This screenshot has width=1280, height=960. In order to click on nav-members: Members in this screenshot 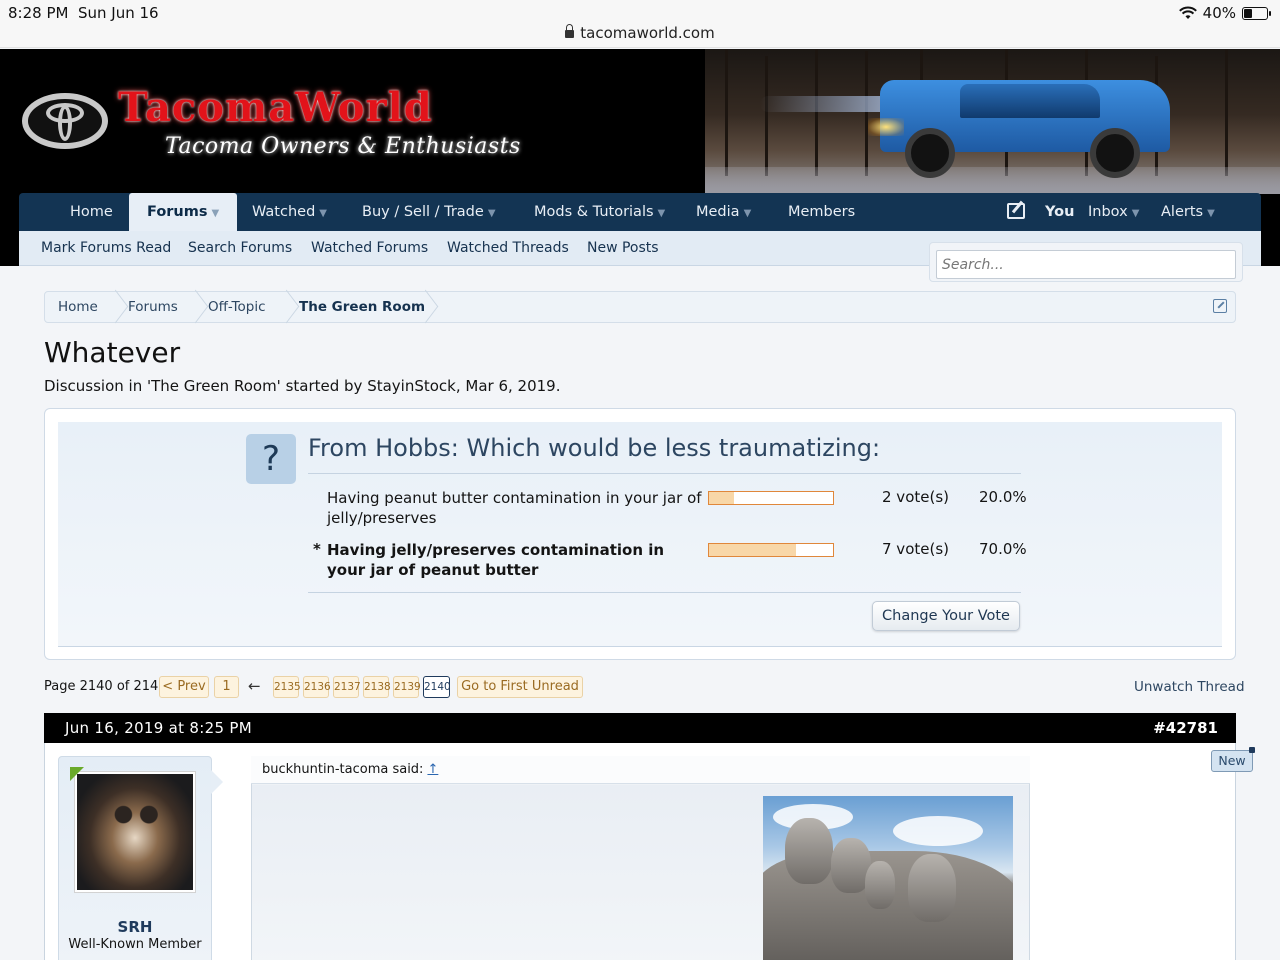, I will do `click(821, 212)`.